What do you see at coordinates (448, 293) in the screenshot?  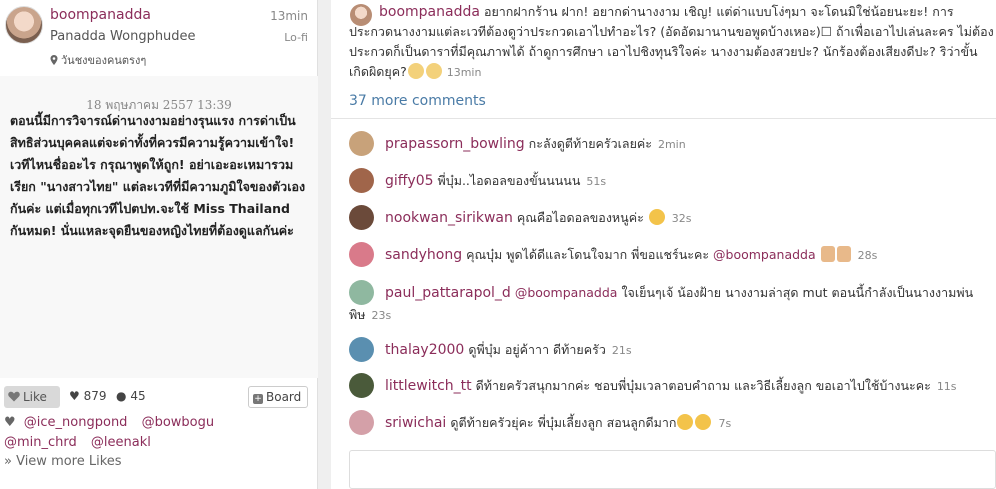 I see `comment-username: paul_pattarapol_d` at bounding box center [448, 293].